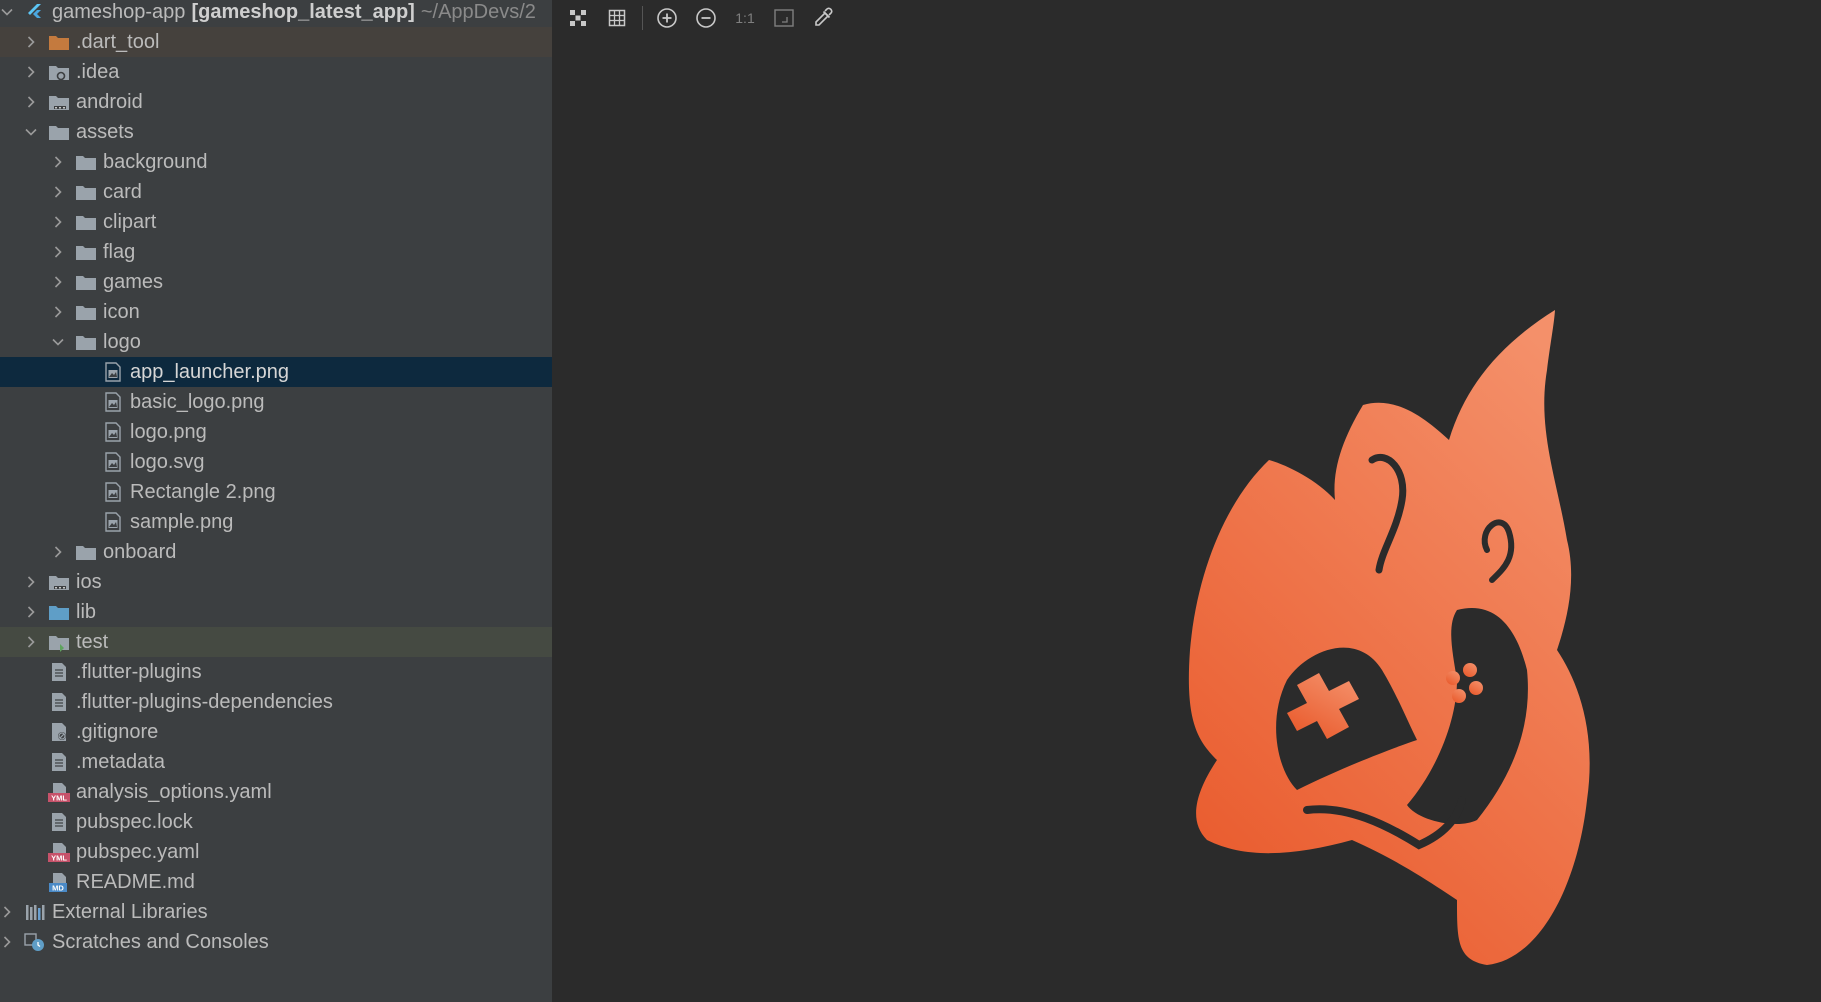 This screenshot has height=1002, width=1821. I want to click on tree-item-label: README.md, so click(135, 882).